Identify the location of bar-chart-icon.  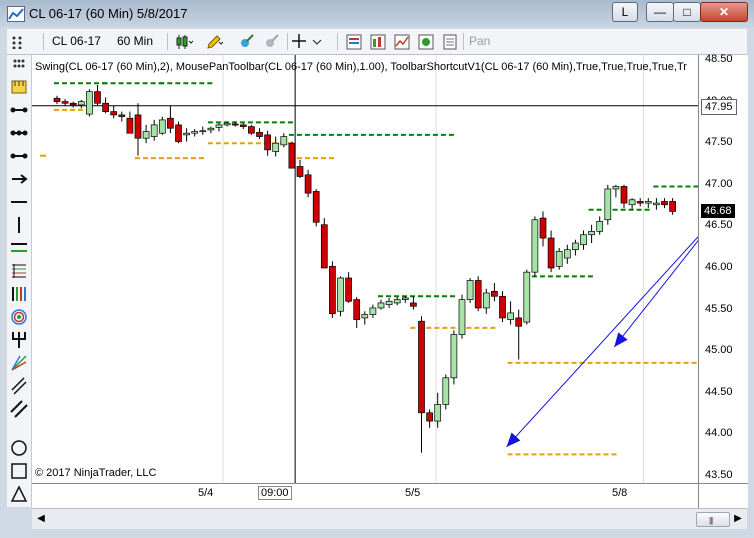
(378, 42).